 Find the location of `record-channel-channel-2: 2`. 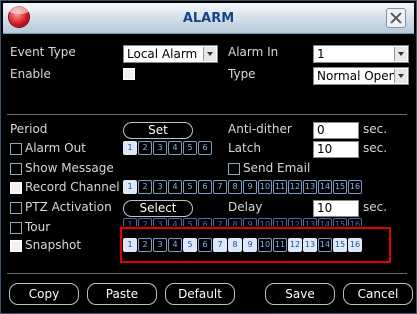

record-channel-channel-2: 2 is located at coordinates (145, 187).